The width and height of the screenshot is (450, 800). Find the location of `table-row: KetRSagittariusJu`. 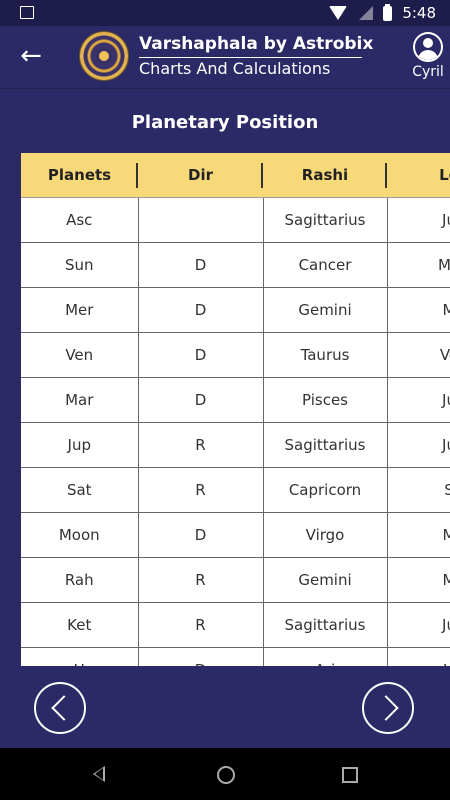

table-row: KetRSagittariusJu is located at coordinates (235, 625).